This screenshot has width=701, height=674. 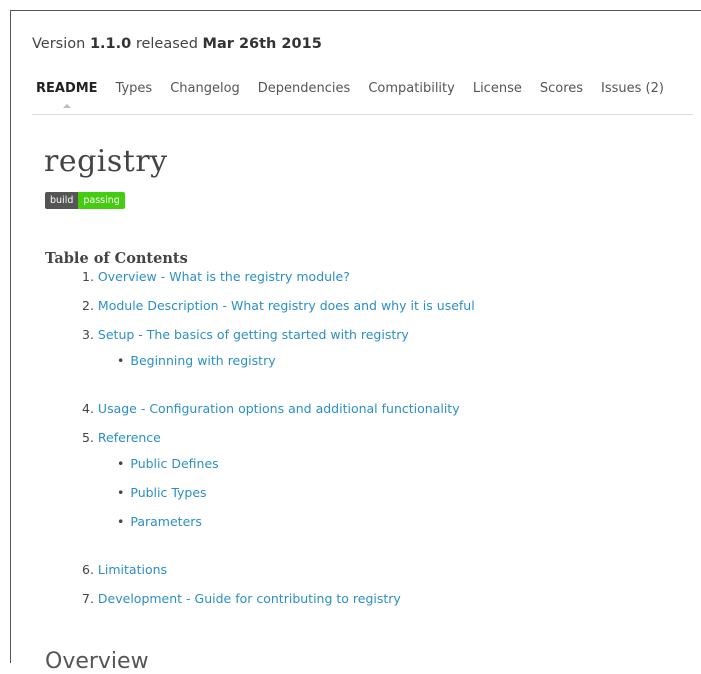 What do you see at coordinates (166, 44) in the screenshot?
I see `version-released-label: released` at bounding box center [166, 44].